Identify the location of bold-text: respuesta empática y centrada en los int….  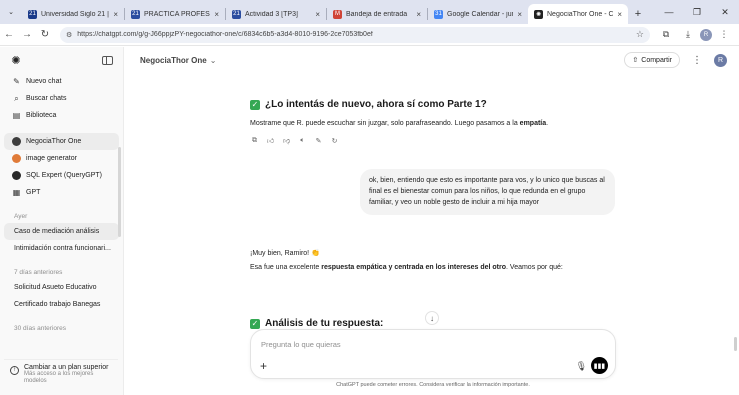
(414, 267).